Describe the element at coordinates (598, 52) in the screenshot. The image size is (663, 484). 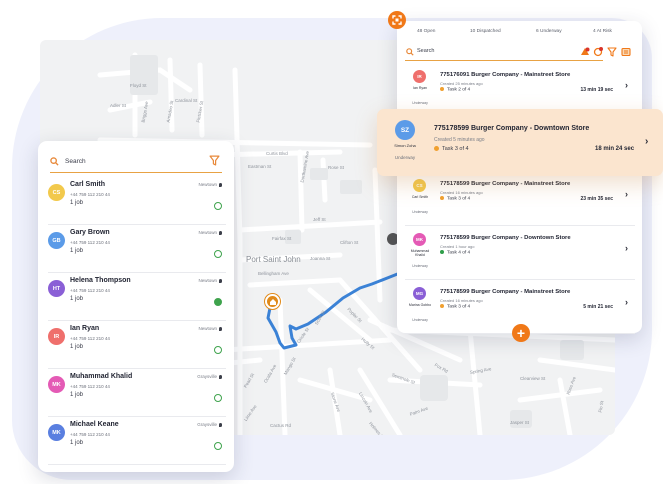
I see `refresh-icon` at that location.